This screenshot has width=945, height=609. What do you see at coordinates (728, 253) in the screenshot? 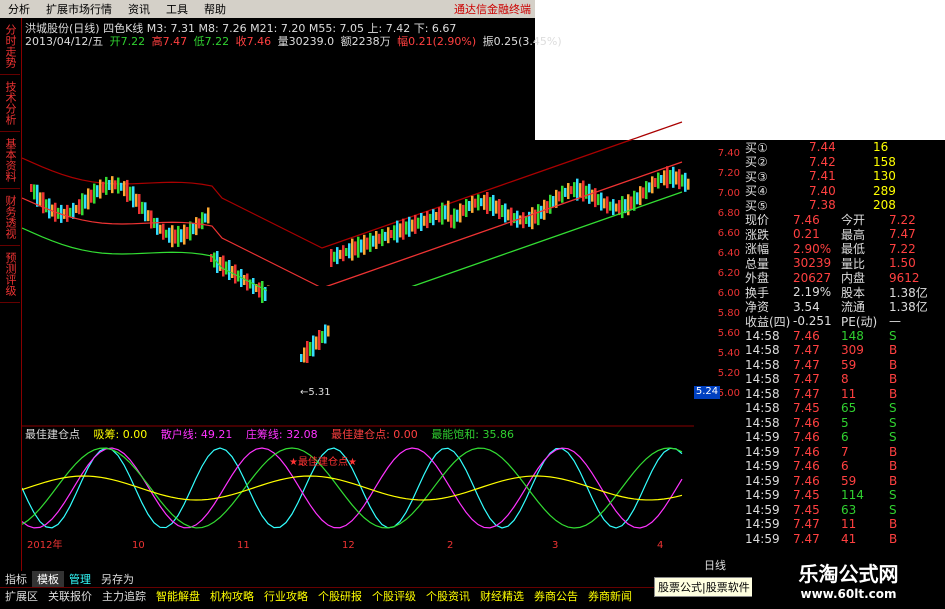
I see `price-tick-label: 6.40` at bounding box center [728, 253].